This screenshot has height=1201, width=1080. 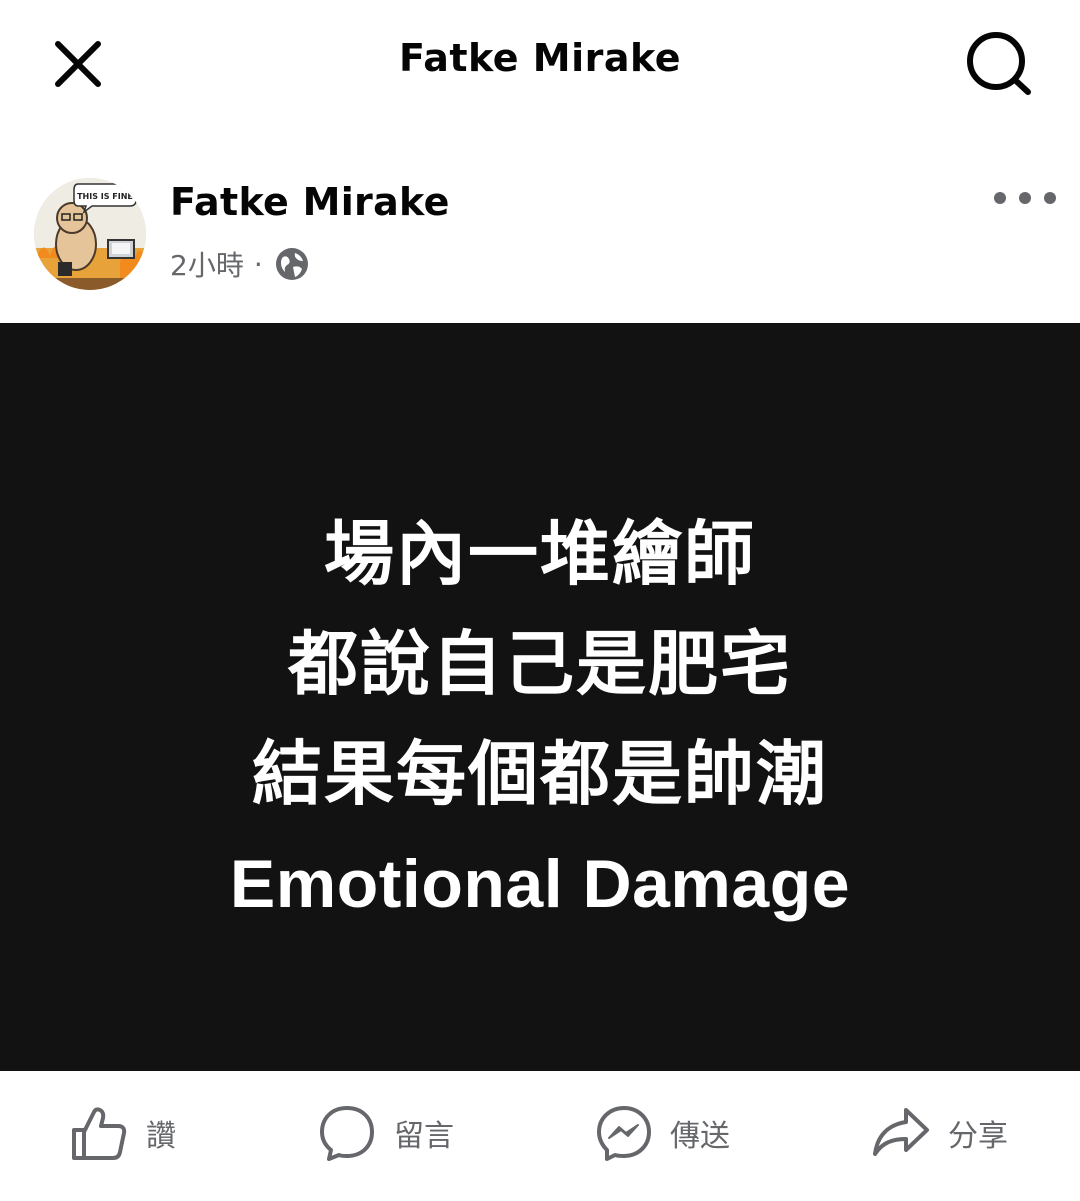 I want to click on comment-label: 留言, so click(x=424, y=1136).